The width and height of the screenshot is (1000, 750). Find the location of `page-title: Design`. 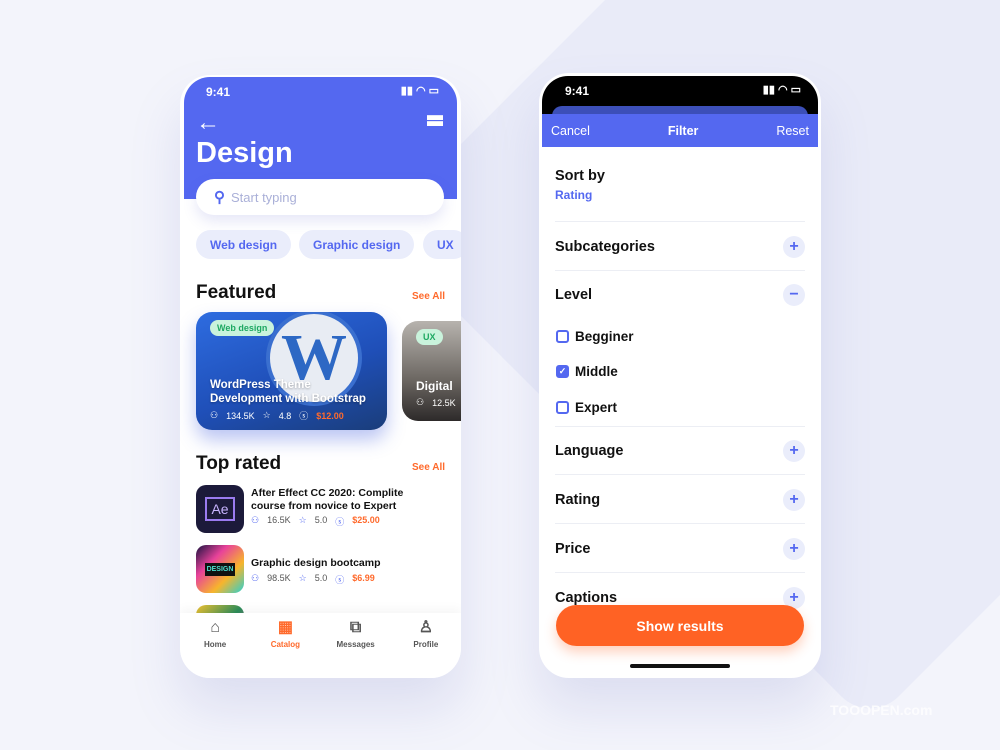

page-title: Design is located at coordinates (244, 153).